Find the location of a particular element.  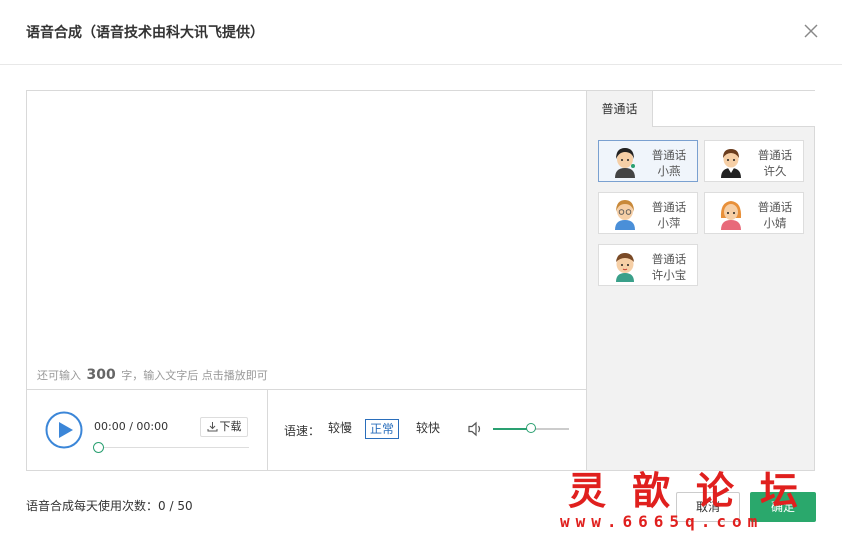

voice-label: 普通话 小燕 is located at coordinates (669, 163).